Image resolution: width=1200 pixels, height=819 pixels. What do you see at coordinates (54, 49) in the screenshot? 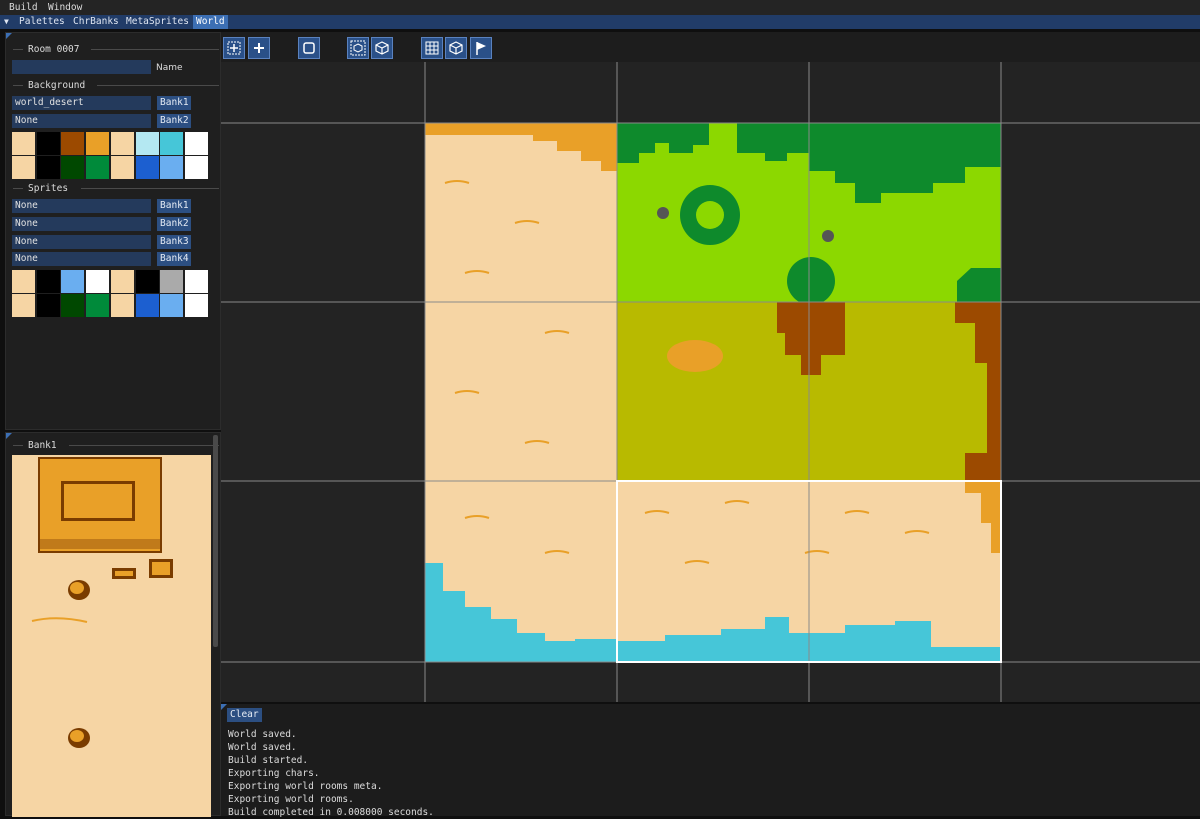
I see `room-title: Room 0007` at bounding box center [54, 49].